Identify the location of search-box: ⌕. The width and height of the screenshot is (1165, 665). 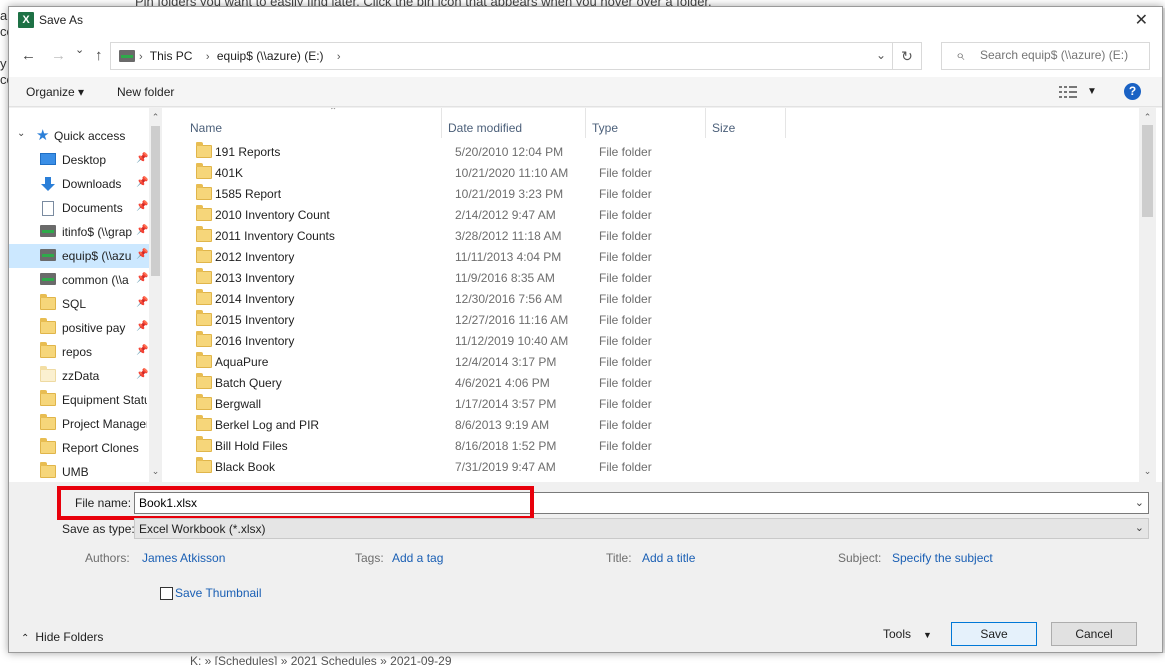
(1045, 56).